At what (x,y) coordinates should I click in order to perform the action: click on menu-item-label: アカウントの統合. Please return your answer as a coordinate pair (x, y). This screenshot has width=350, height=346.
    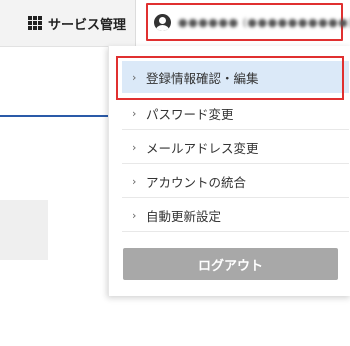
    Looking at the image, I should click on (196, 182).